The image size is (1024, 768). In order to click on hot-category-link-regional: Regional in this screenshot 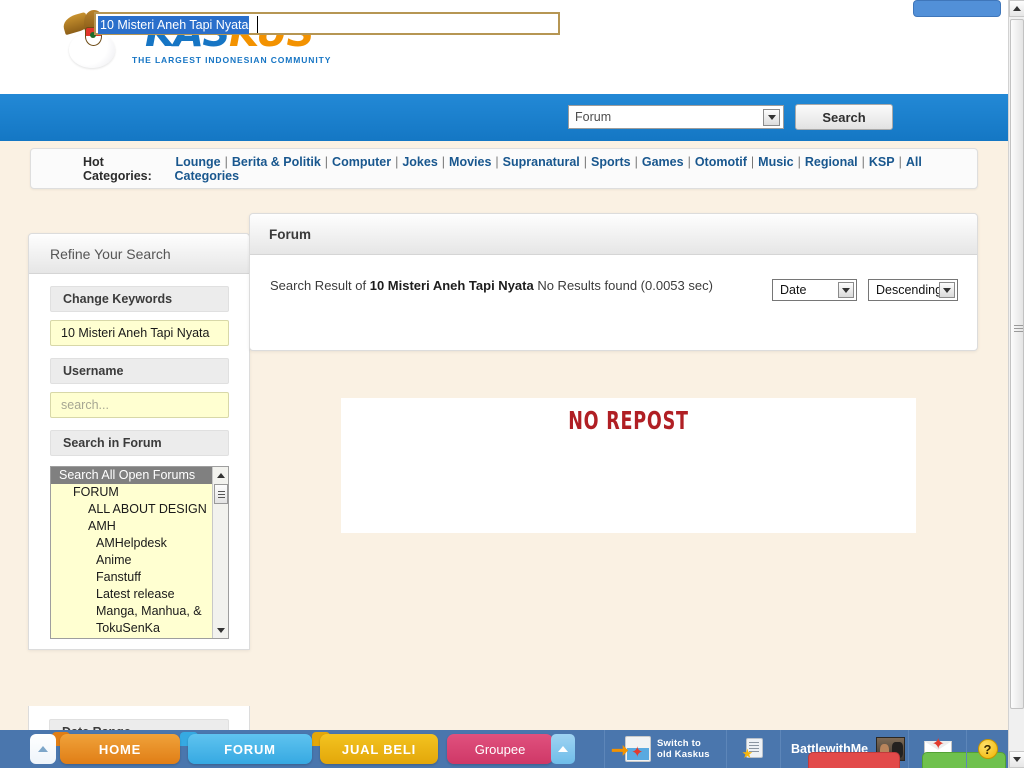, I will do `click(831, 162)`.